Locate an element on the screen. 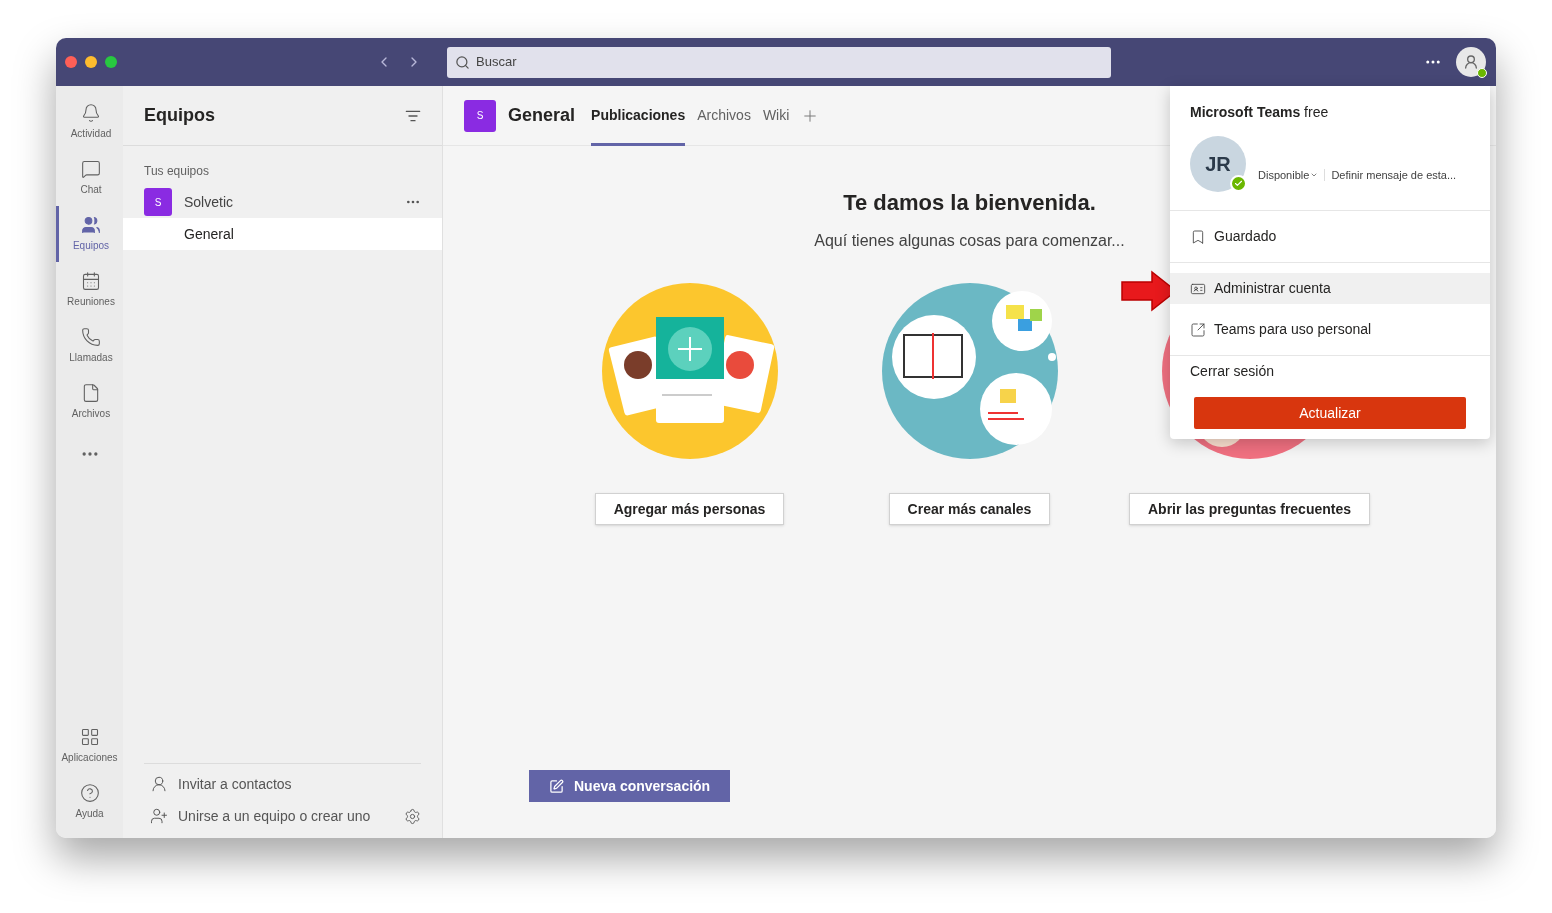 The width and height of the screenshot is (1552, 913). rail-item: Ayuda is located at coordinates (89, 802).